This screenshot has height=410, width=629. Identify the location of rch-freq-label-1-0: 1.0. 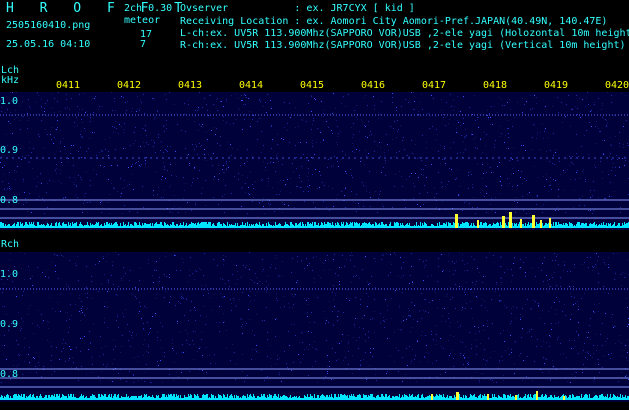
(9, 274).